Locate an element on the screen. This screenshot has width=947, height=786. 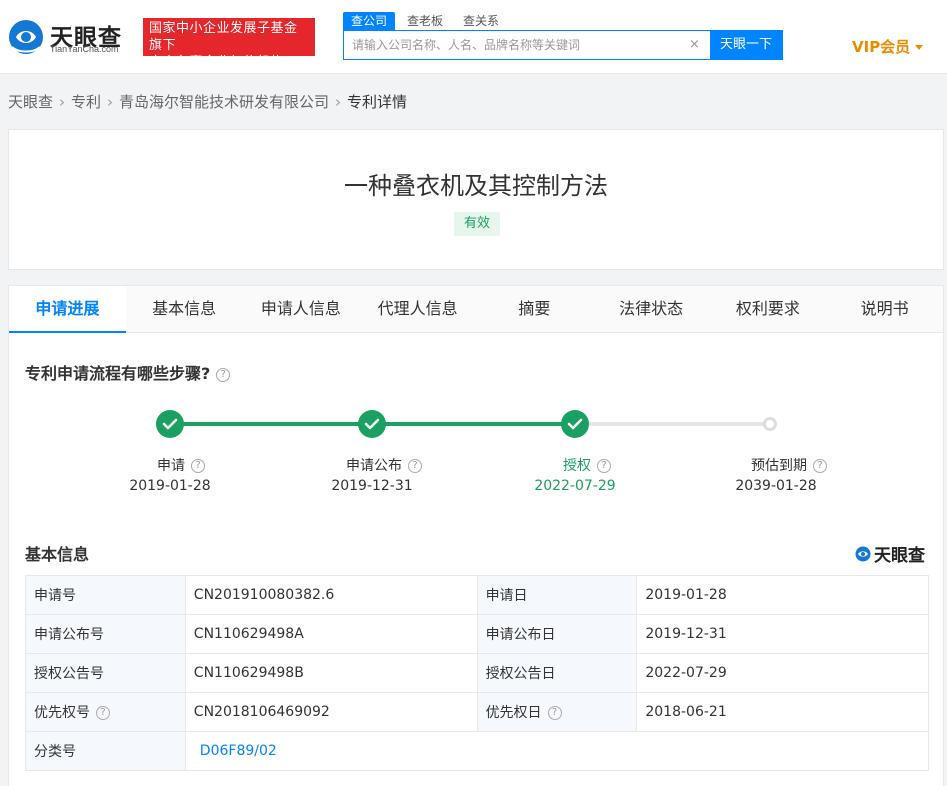
field-key: 授权公告号 is located at coordinates (105, 673).